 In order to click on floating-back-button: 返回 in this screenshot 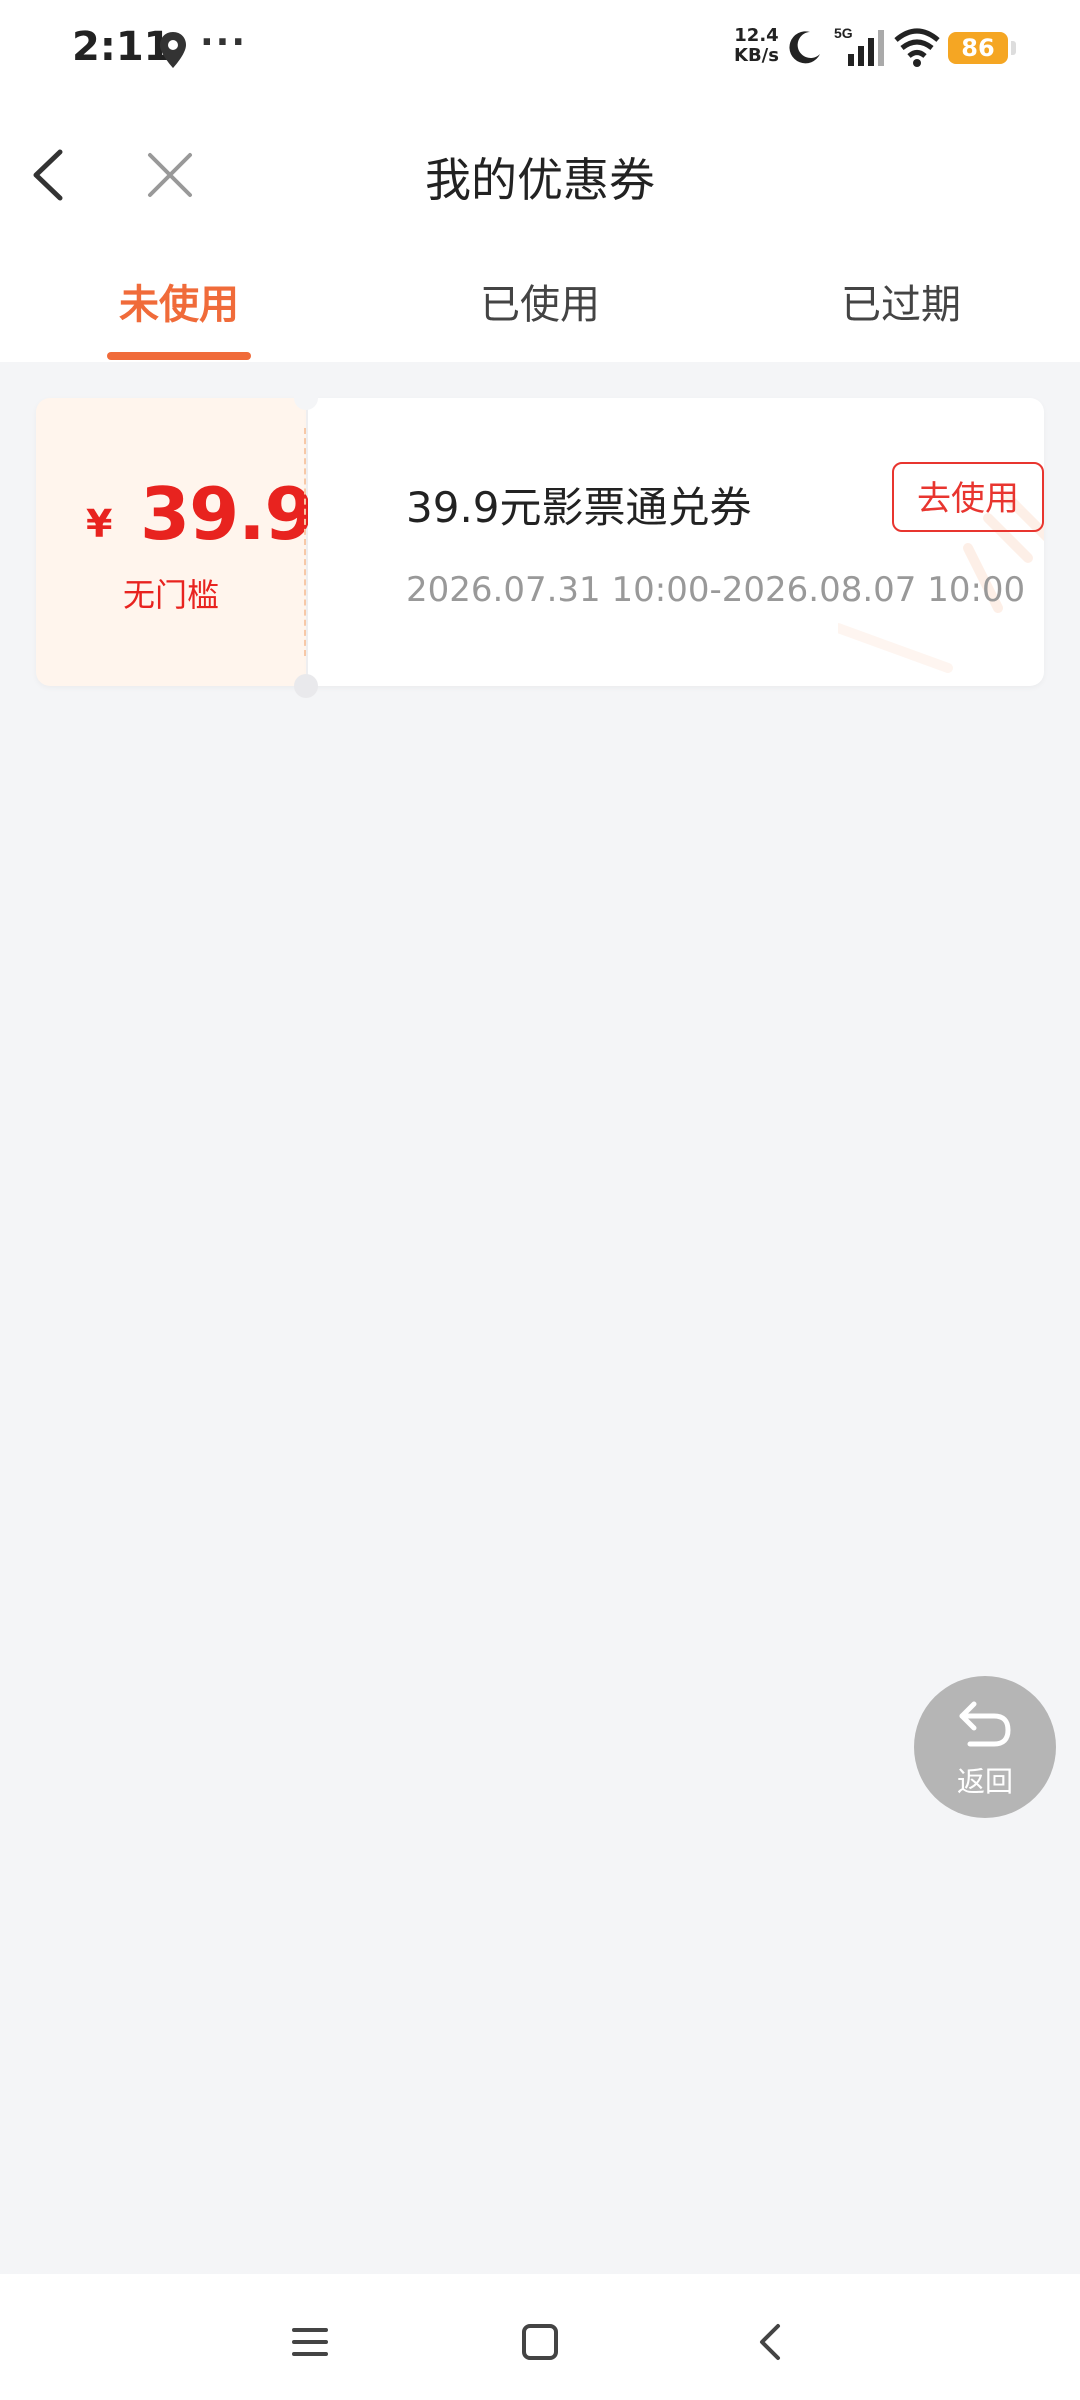, I will do `click(985, 1747)`.